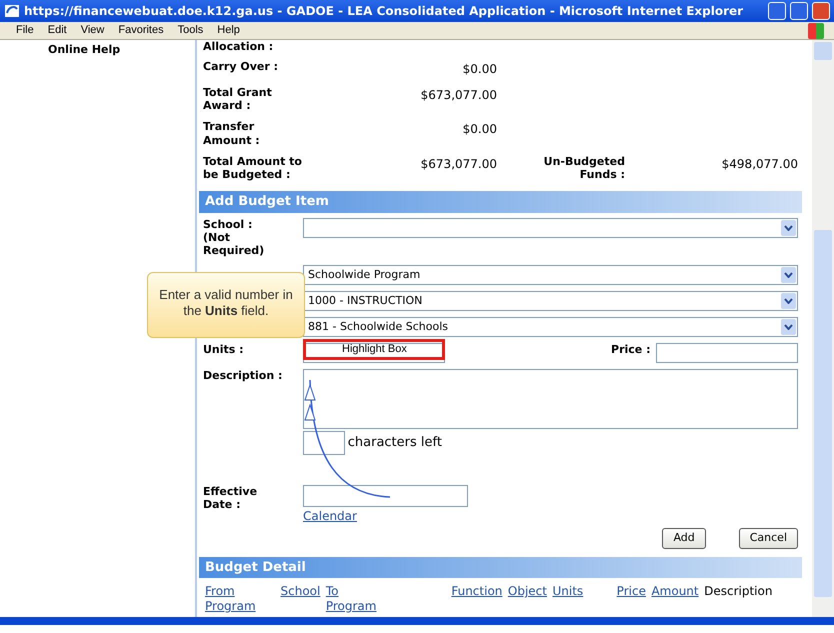  Describe the element at coordinates (550, 275) in the screenshot. I see `dropdown: Schoolwide Program` at that location.